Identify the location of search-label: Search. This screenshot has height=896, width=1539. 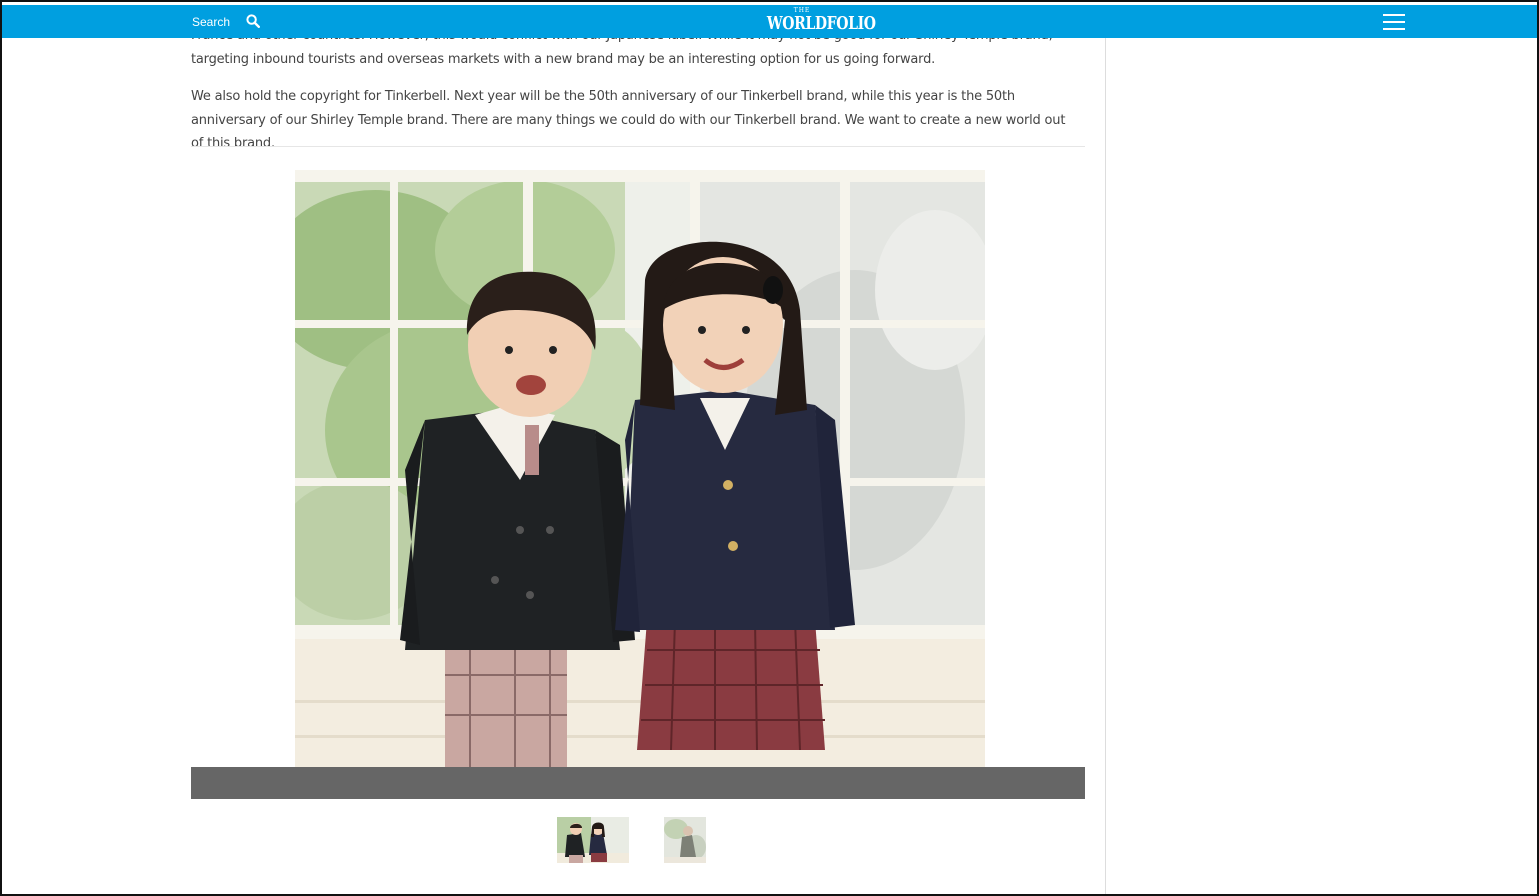
(211, 22).